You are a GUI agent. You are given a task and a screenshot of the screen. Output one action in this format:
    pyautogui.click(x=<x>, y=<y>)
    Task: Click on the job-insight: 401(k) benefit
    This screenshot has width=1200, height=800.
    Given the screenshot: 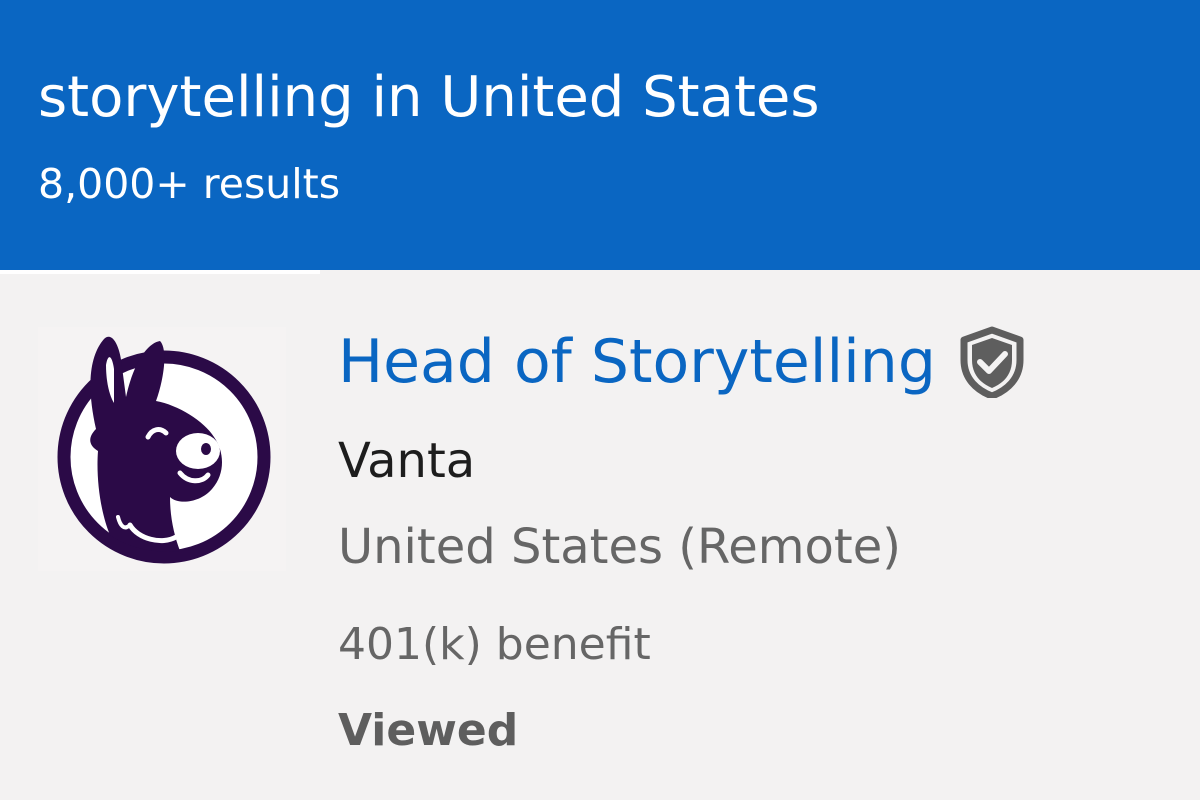 What is the action you would take?
    pyautogui.click(x=494, y=644)
    